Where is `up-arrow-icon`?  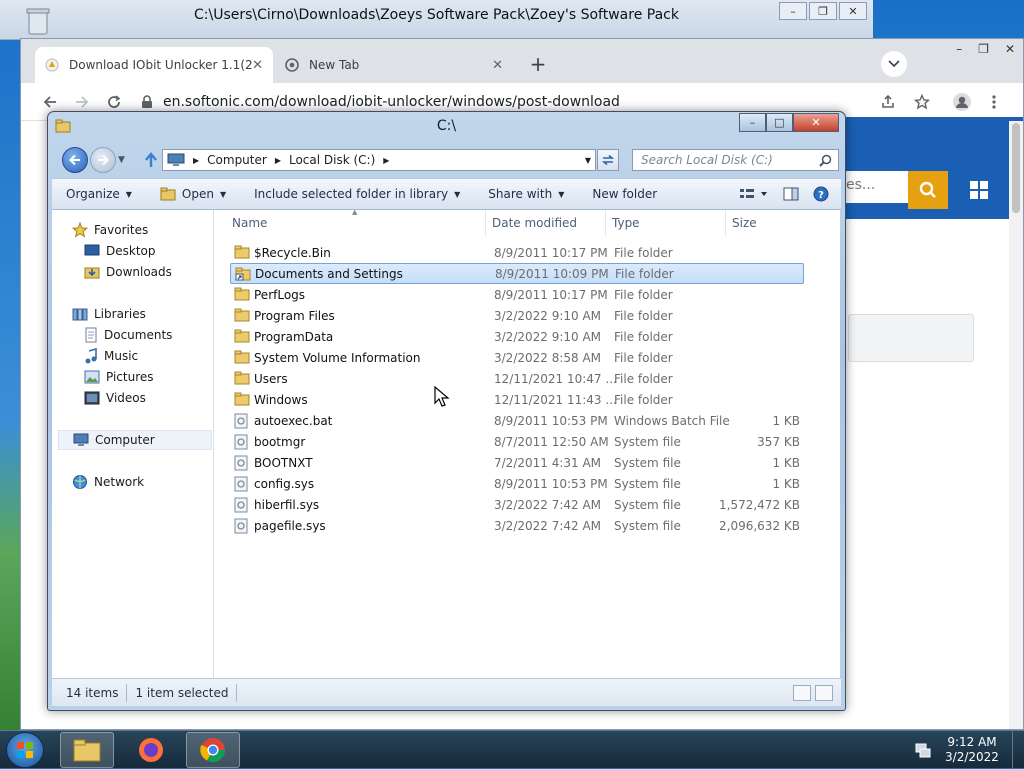 up-arrow-icon is located at coordinates (151, 160).